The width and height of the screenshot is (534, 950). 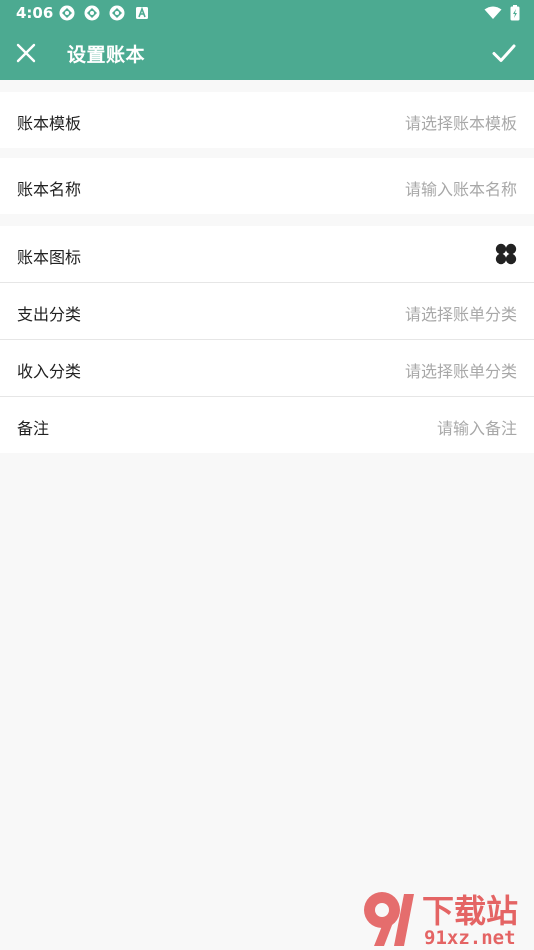 I want to click on icon-label: 账本图标, so click(x=49, y=257).